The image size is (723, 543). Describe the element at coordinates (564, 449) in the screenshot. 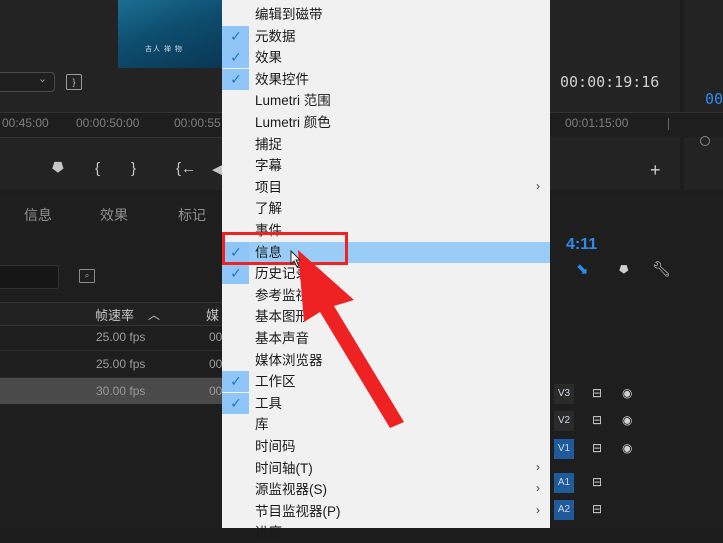

I see `track-v1: V1` at that location.